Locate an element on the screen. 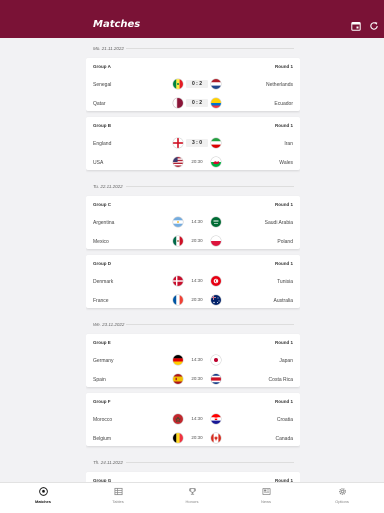 The image size is (384, 513). nav-item-label: Options is located at coordinates (342, 501).